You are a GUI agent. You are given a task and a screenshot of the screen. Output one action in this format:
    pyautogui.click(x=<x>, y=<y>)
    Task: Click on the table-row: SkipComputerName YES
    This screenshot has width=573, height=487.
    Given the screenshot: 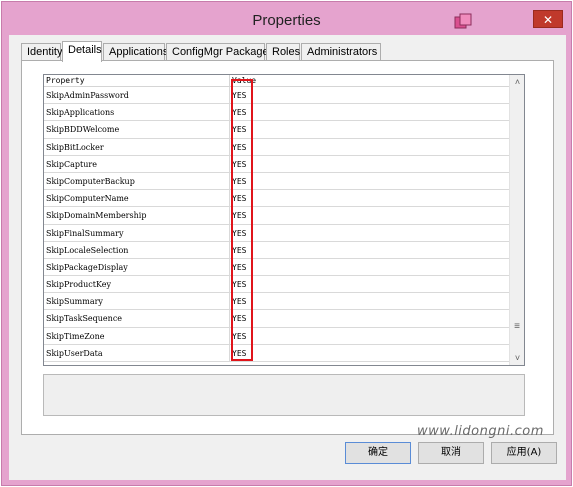 What is the action you would take?
    pyautogui.click(x=277, y=199)
    